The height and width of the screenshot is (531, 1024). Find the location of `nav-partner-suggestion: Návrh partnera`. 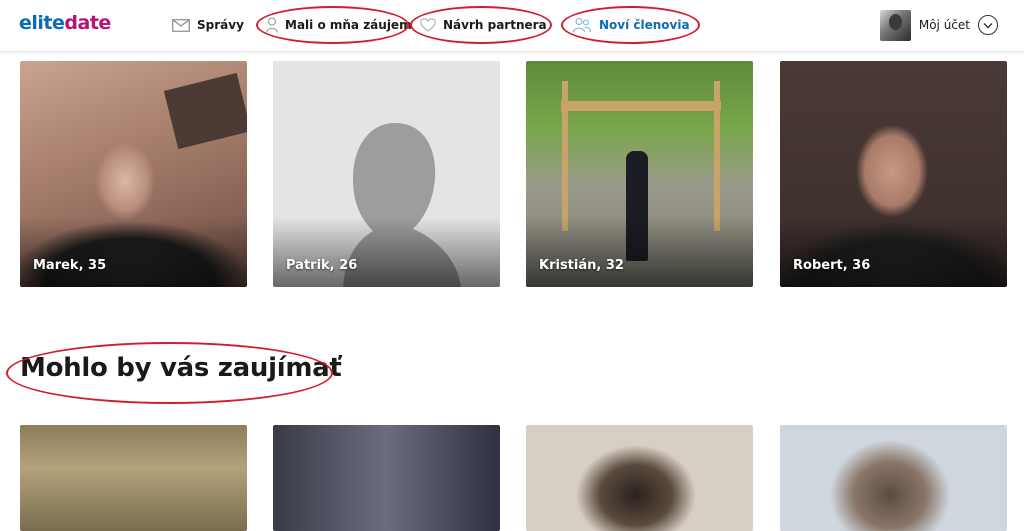

nav-partner-suggestion: Návrh partnera is located at coordinates (483, 25).